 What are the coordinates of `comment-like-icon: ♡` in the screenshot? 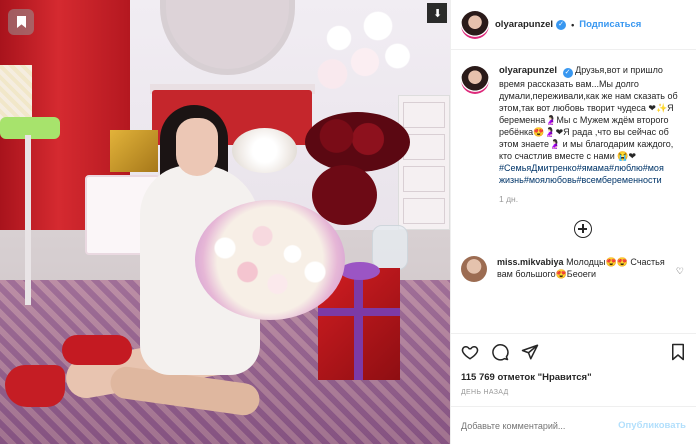 It's located at (680, 271).